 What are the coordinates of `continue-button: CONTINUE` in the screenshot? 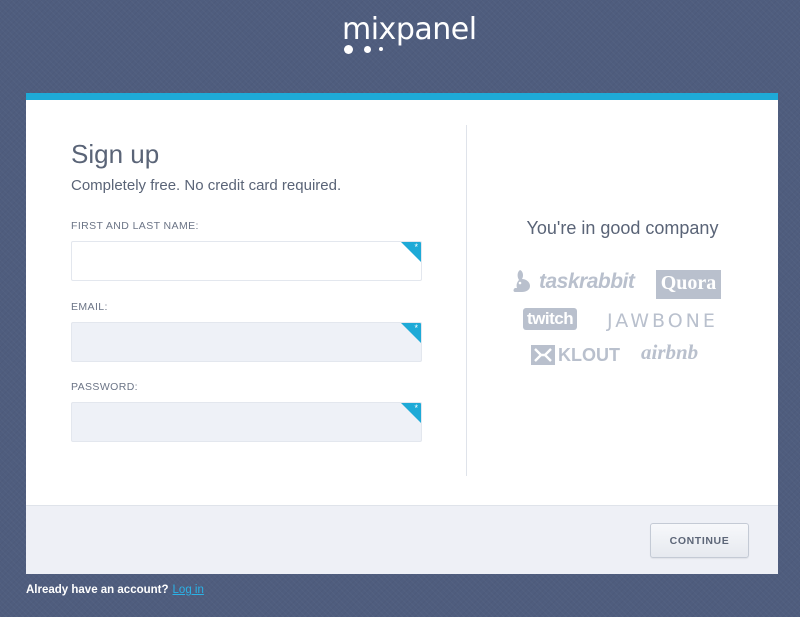 It's located at (699, 540).